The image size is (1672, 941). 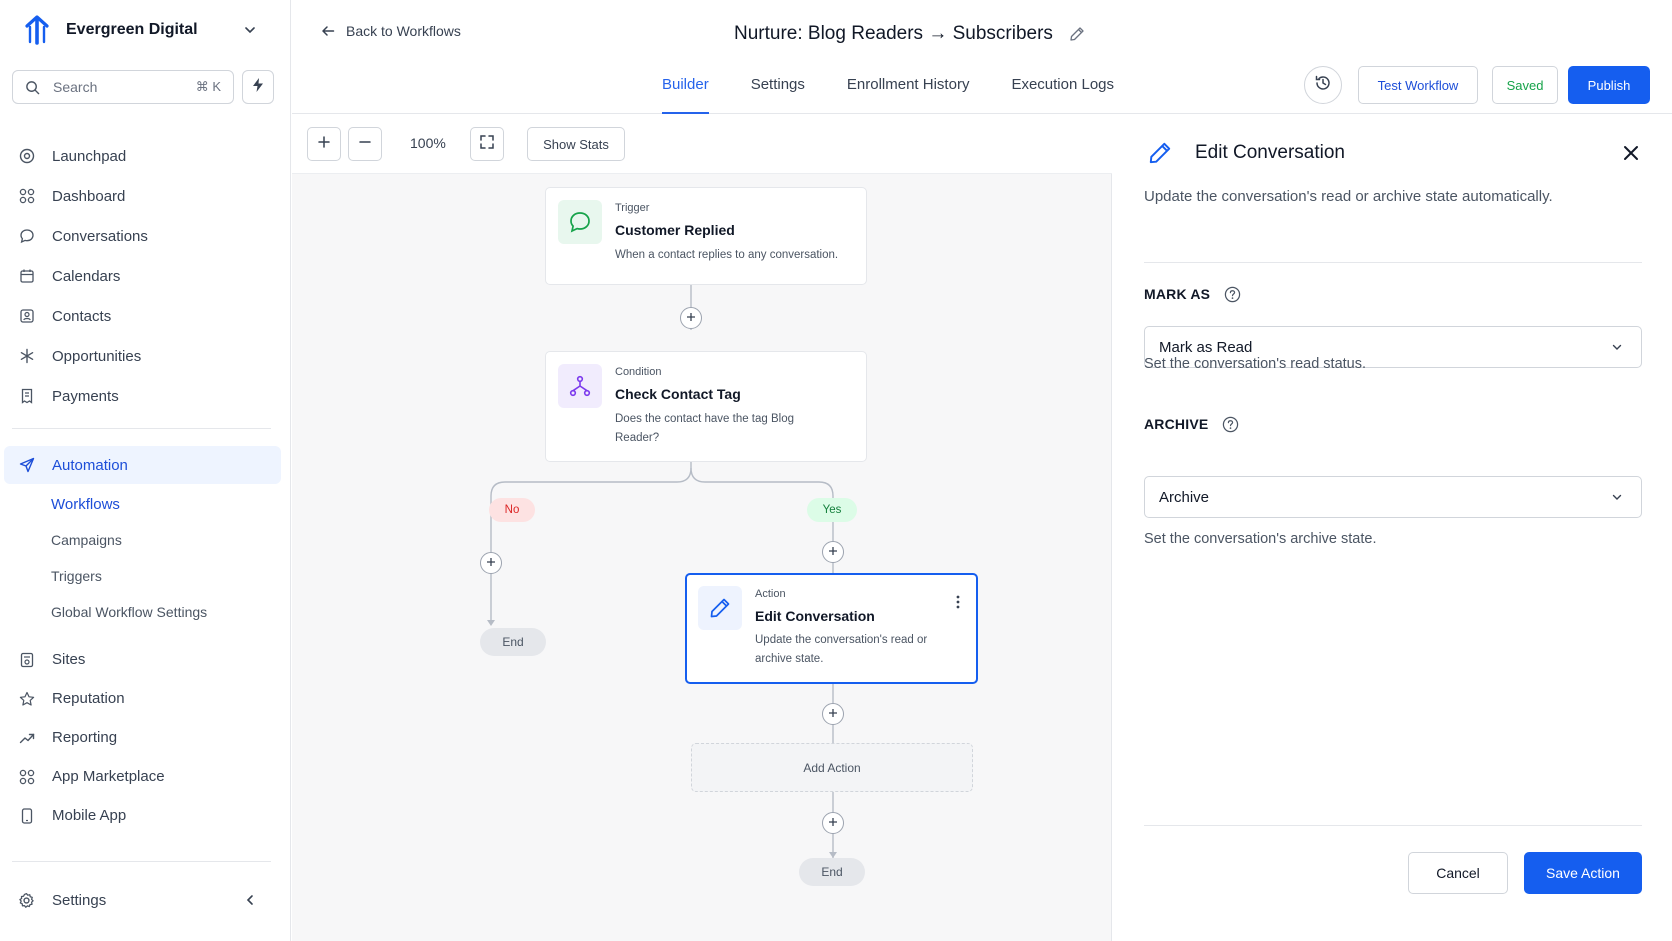 What do you see at coordinates (27, 738) in the screenshot?
I see `trend-icon` at bounding box center [27, 738].